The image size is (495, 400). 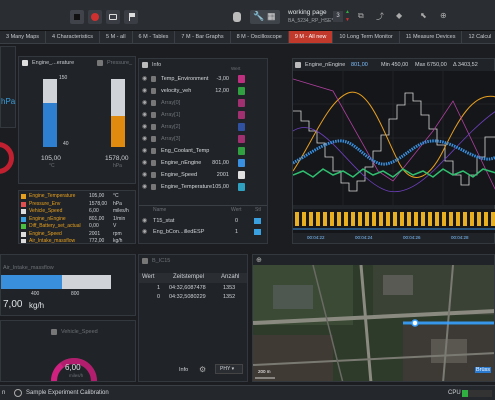 What do you see at coordinates (116, 37) in the screenshot?
I see `tab-5: 5 M - all` at bounding box center [116, 37].